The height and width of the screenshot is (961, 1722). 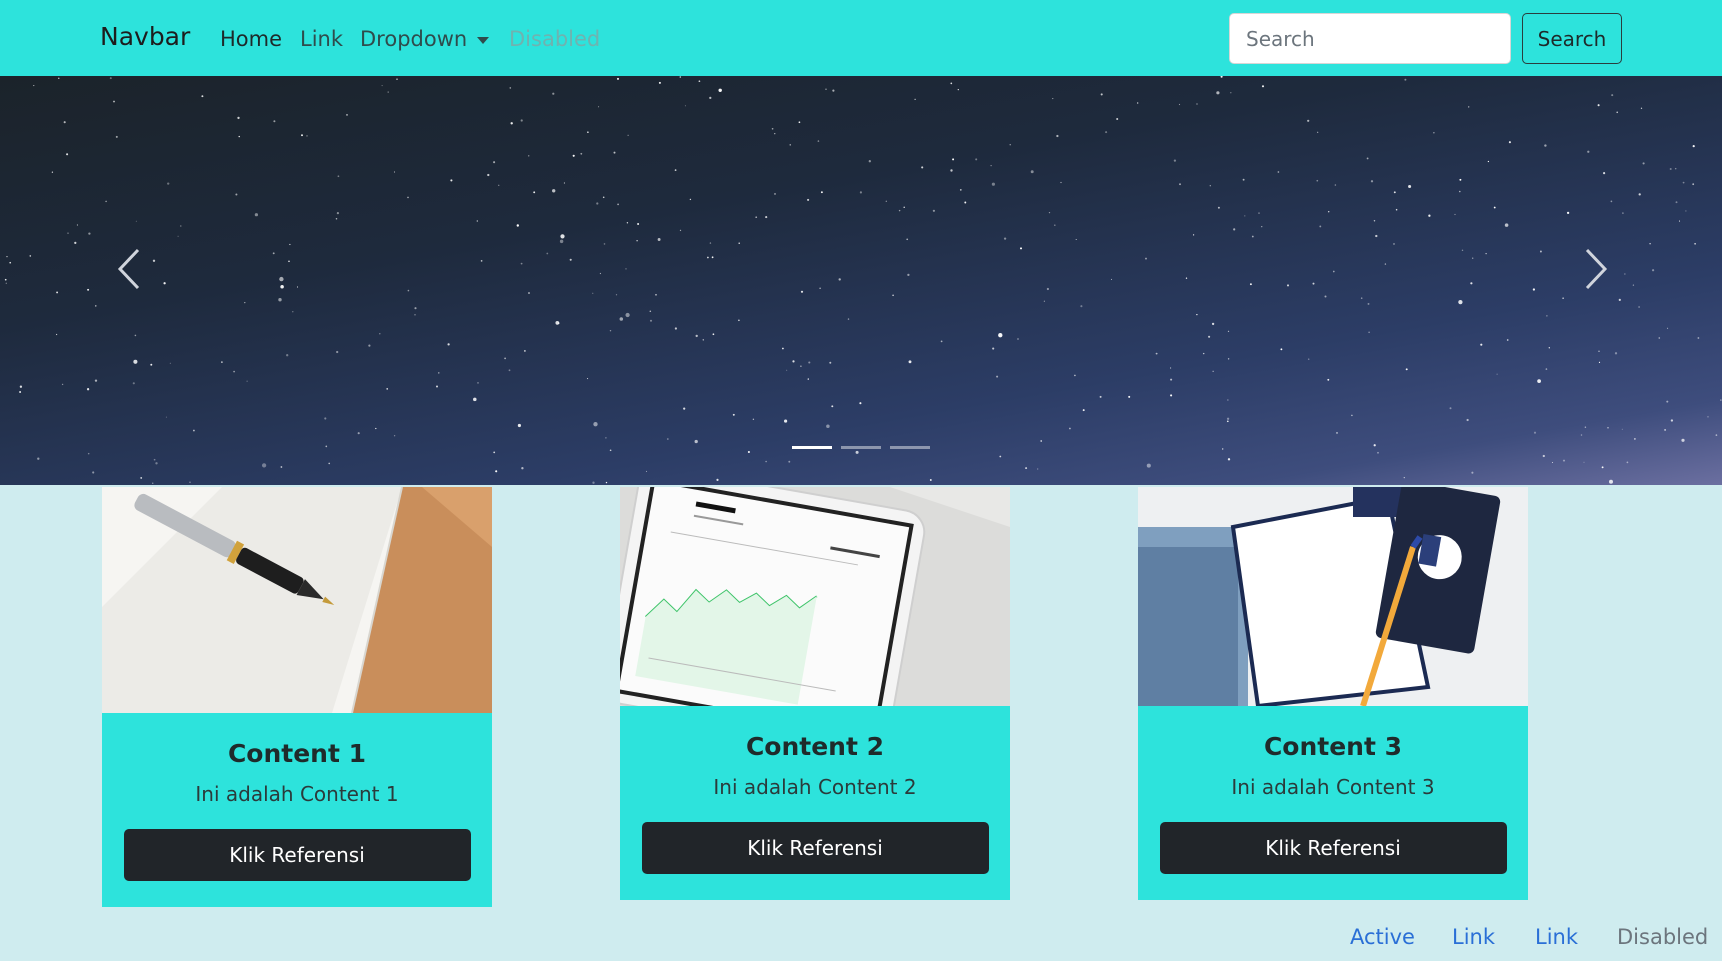 What do you see at coordinates (1572, 38) in the screenshot?
I see `search-button: Search` at bounding box center [1572, 38].